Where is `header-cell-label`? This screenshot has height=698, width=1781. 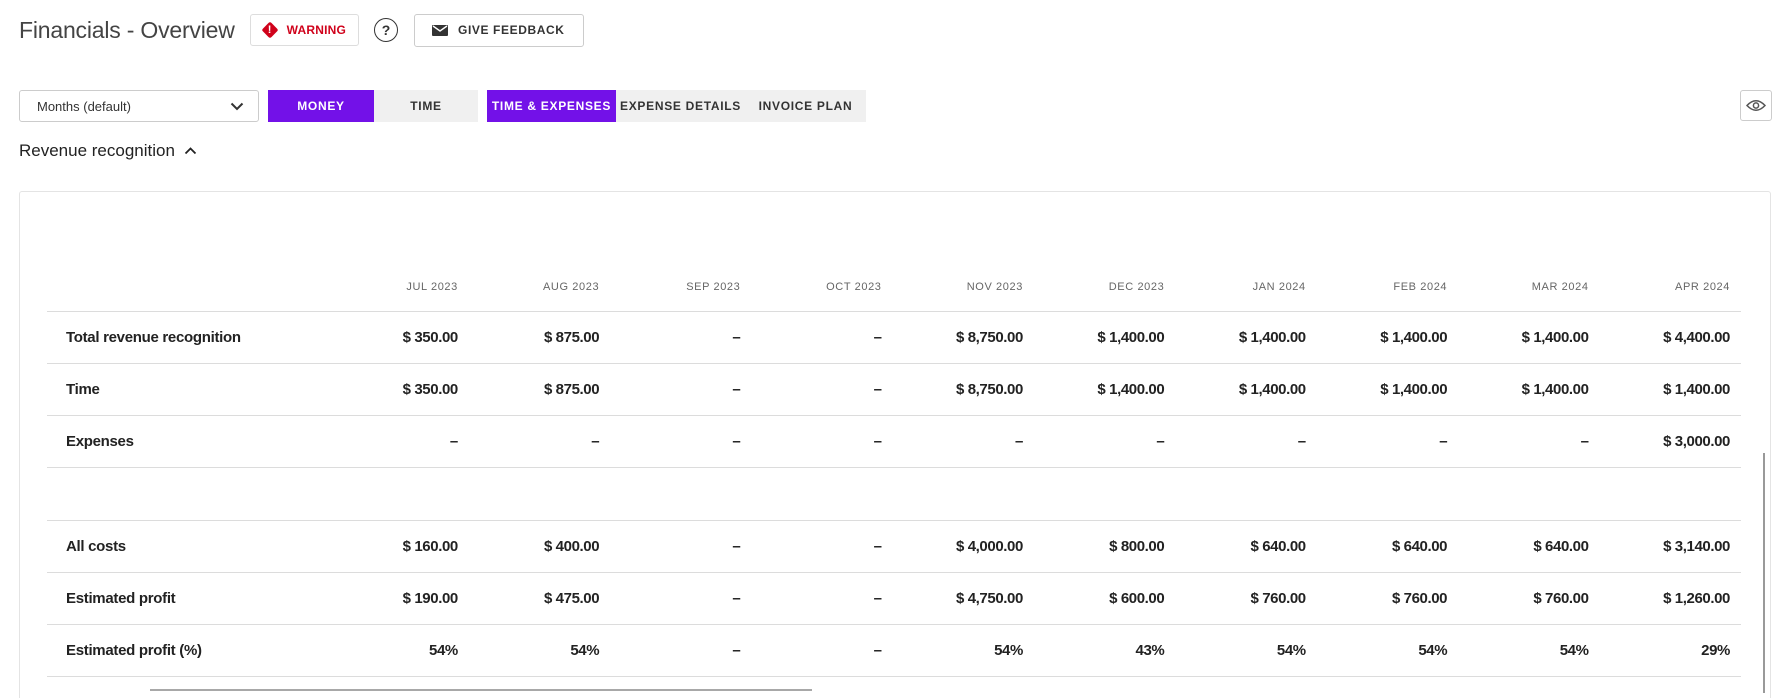 header-cell-label is located at coordinates (187, 287).